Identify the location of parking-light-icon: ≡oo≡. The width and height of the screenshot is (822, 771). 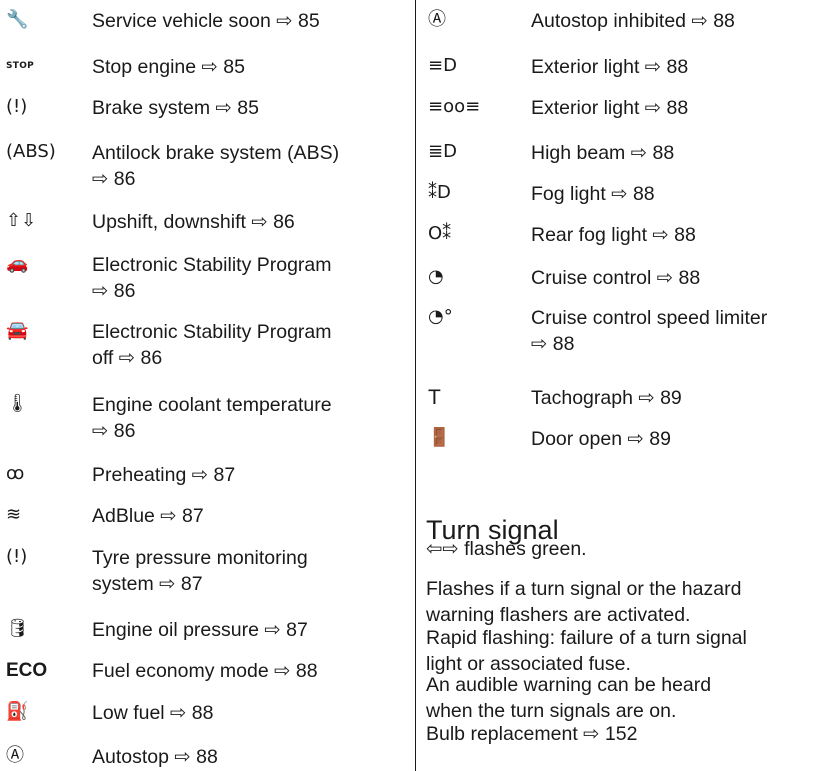
(454, 106).